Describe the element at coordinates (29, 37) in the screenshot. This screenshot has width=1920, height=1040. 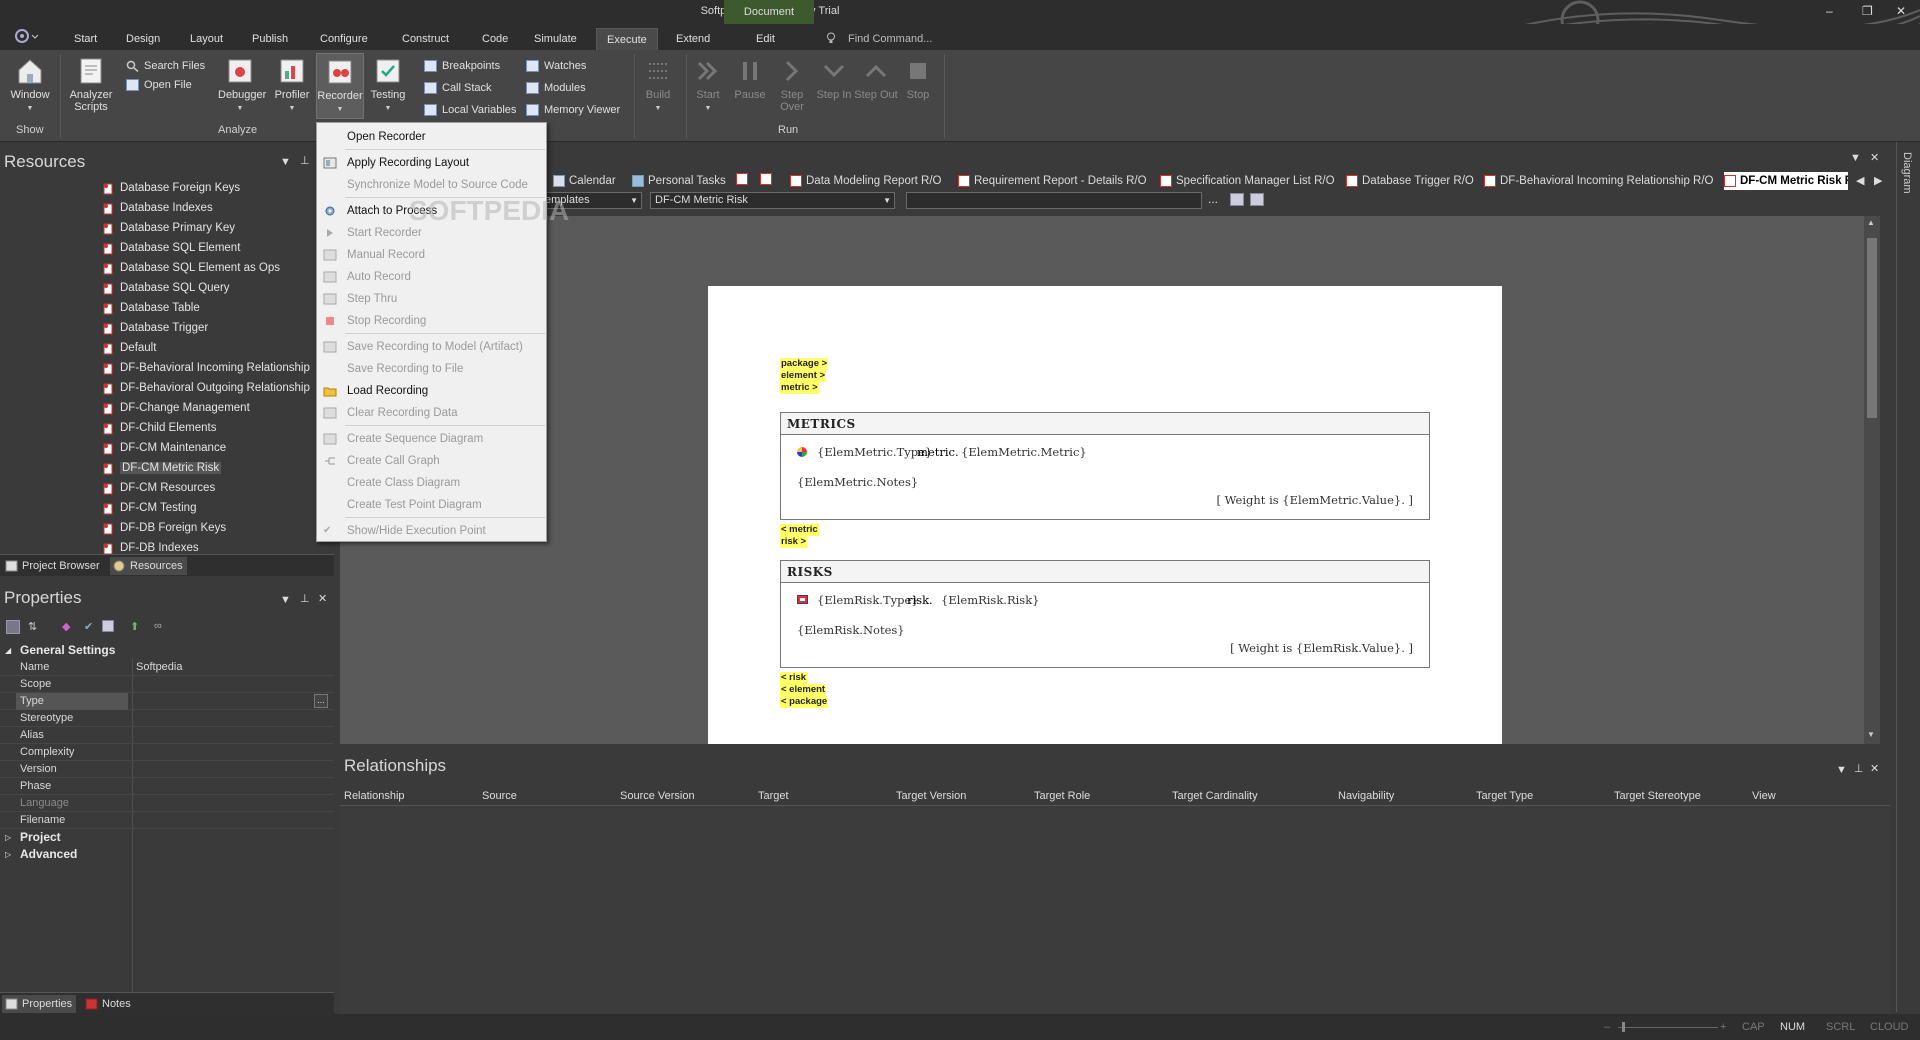
I see `app-menu-icon` at that location.